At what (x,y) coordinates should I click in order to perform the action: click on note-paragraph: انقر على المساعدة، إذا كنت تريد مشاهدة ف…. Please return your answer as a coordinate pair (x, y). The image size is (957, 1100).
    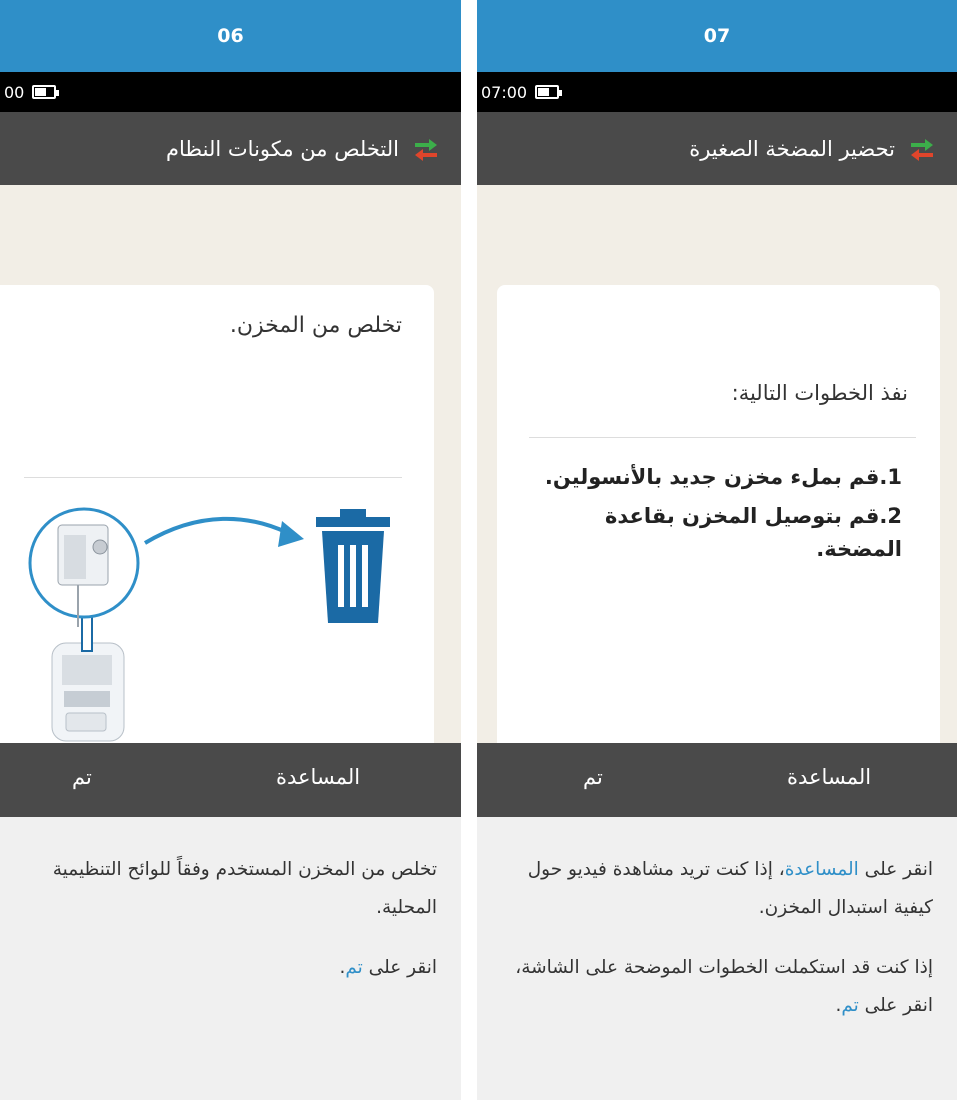
    Looking at the image, I should click on (730, 888).